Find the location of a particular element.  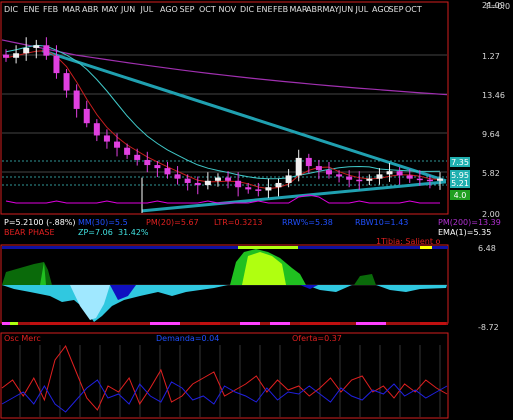

month-label: NOV is located at coordinates (228, 9).